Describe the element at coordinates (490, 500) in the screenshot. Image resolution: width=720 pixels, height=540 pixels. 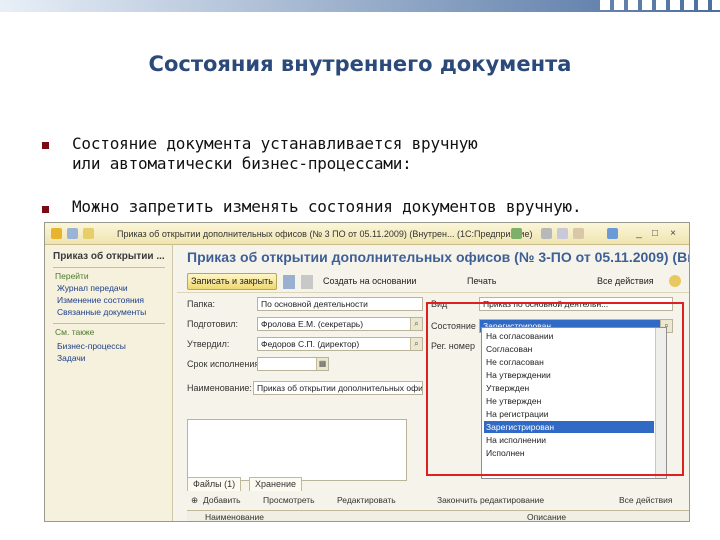
I see `finish-edit-button: Закончить редактирование` at that location.